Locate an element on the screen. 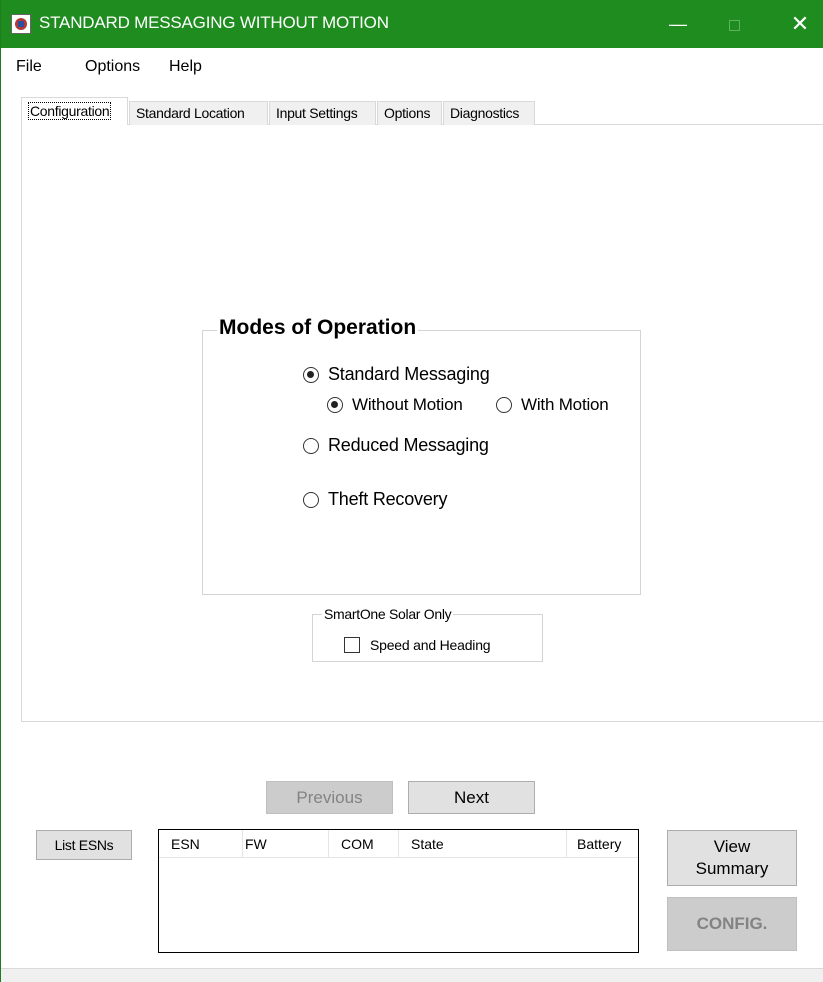 The image size is (823, 982). radio-without-motion-label: Without Motion is located at coordinates (407, 404).